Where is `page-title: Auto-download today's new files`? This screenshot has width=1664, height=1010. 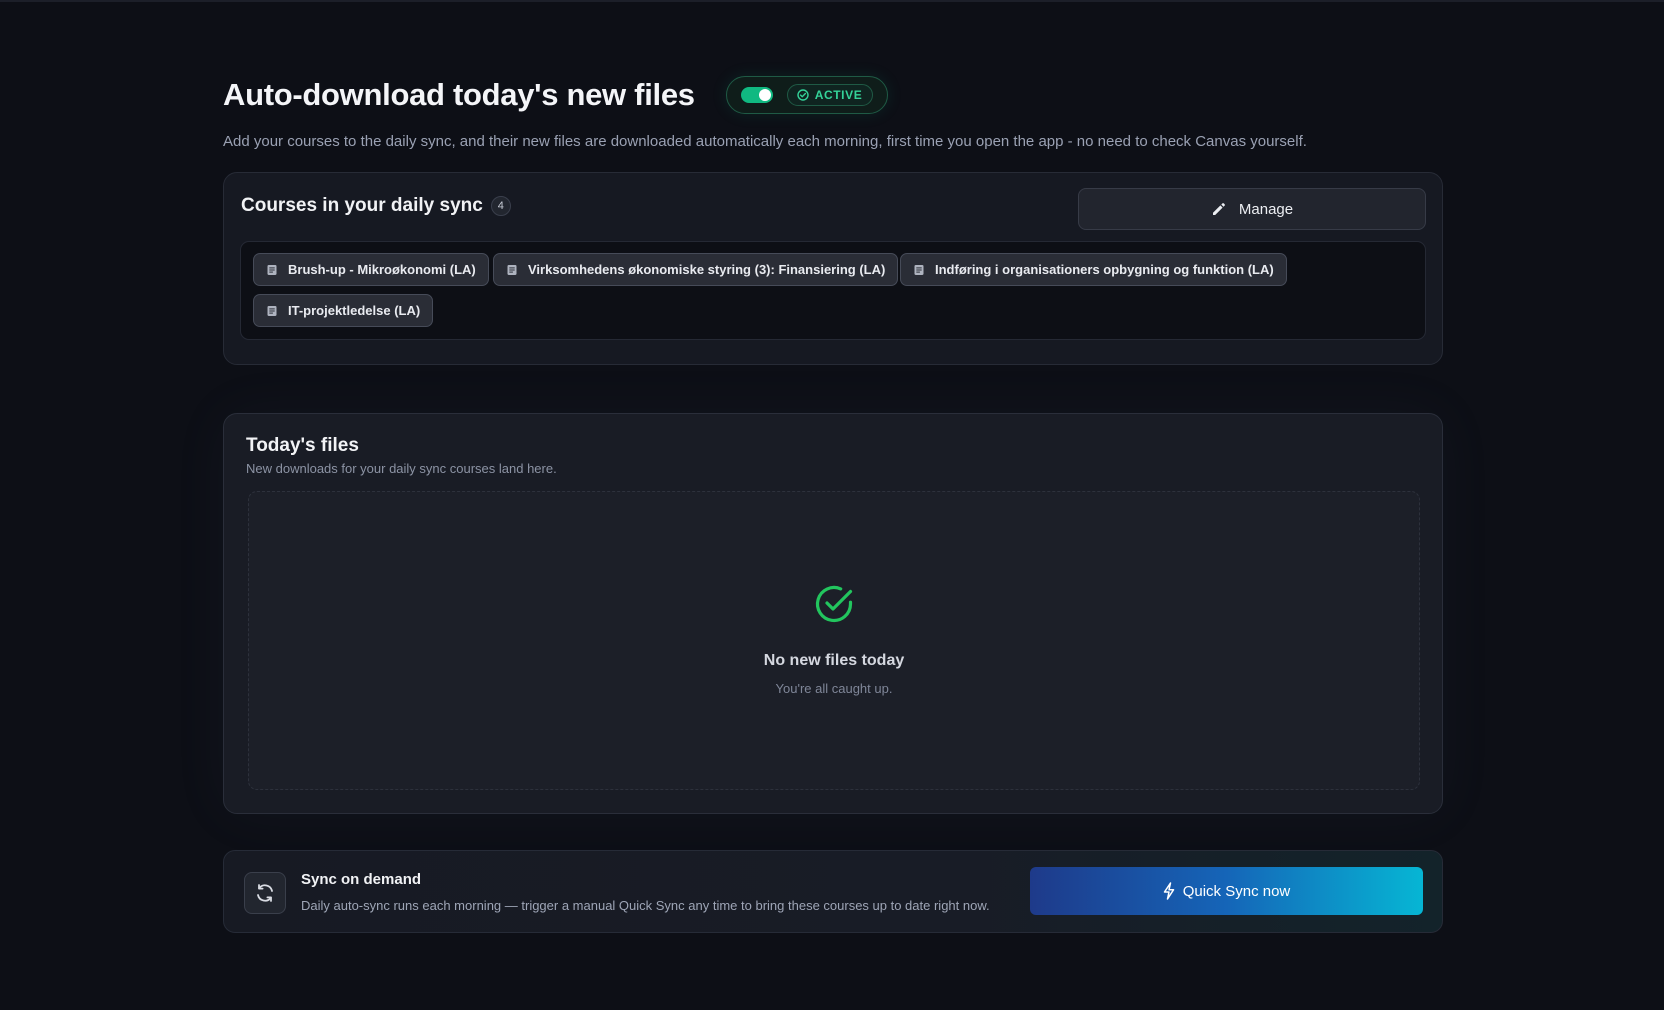 page-title: Auto-download today's new files is located at coordinates (459, 94).